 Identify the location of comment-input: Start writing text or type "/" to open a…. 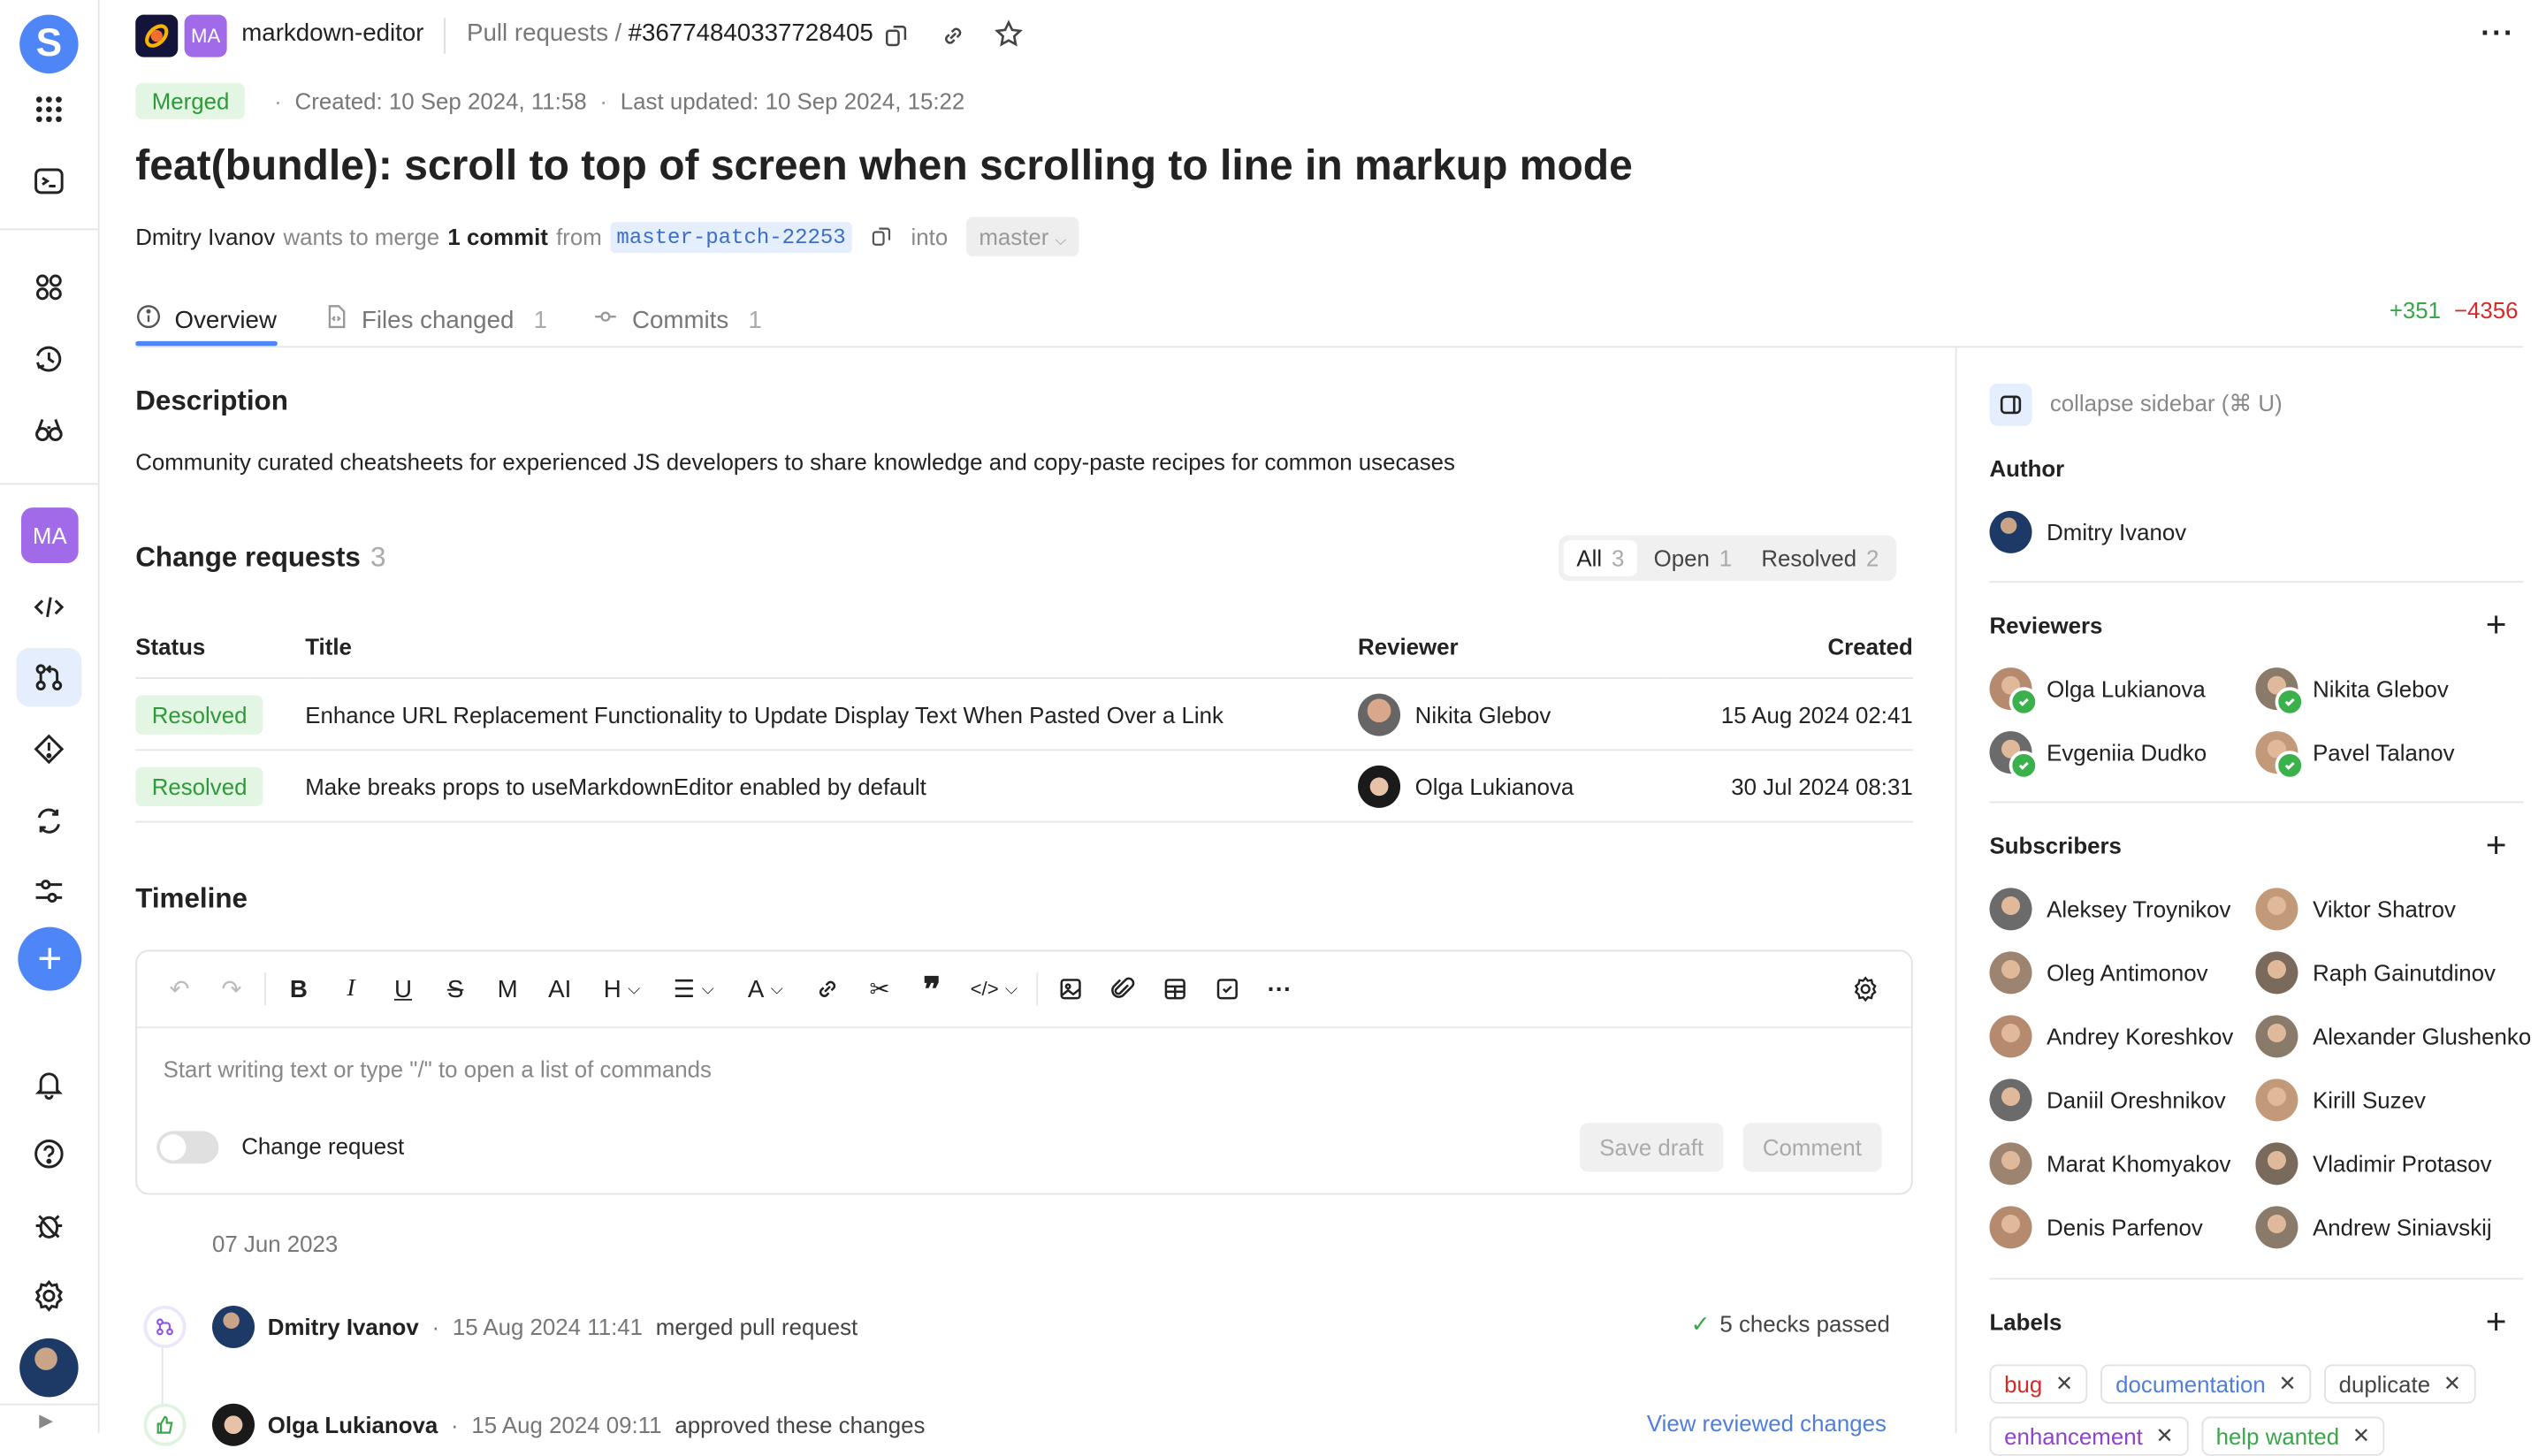
(438, 1069).